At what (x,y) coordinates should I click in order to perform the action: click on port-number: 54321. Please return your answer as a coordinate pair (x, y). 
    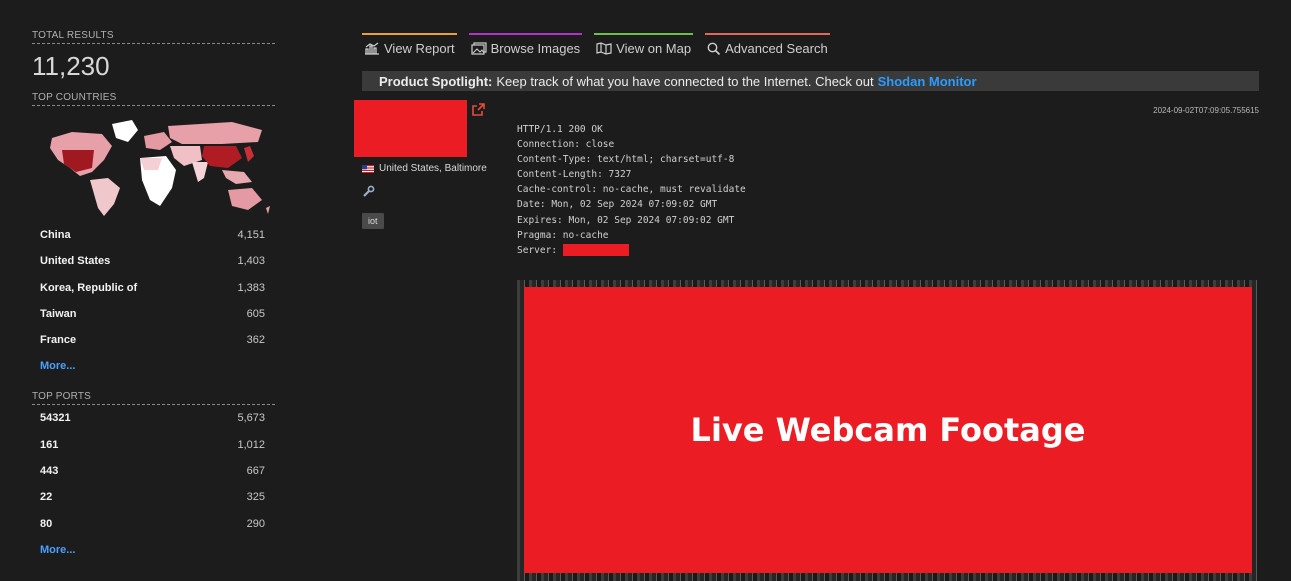
    Looking at the image, I should click on (55, 418).